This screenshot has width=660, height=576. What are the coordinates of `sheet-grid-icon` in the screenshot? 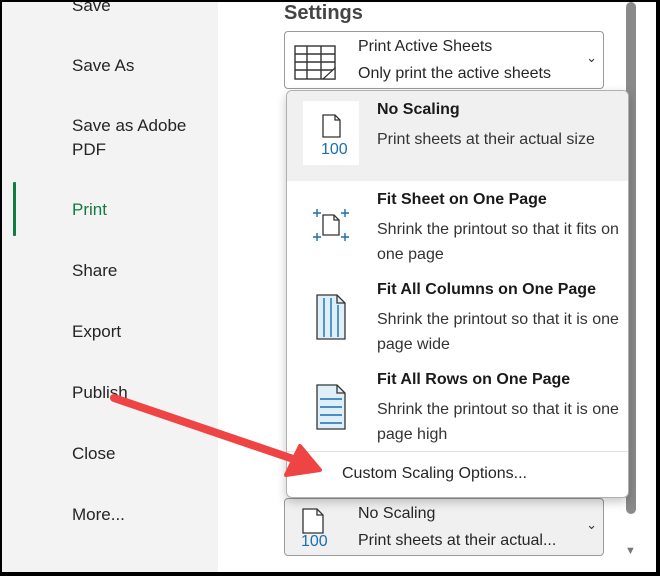 It's located at (315, 62).